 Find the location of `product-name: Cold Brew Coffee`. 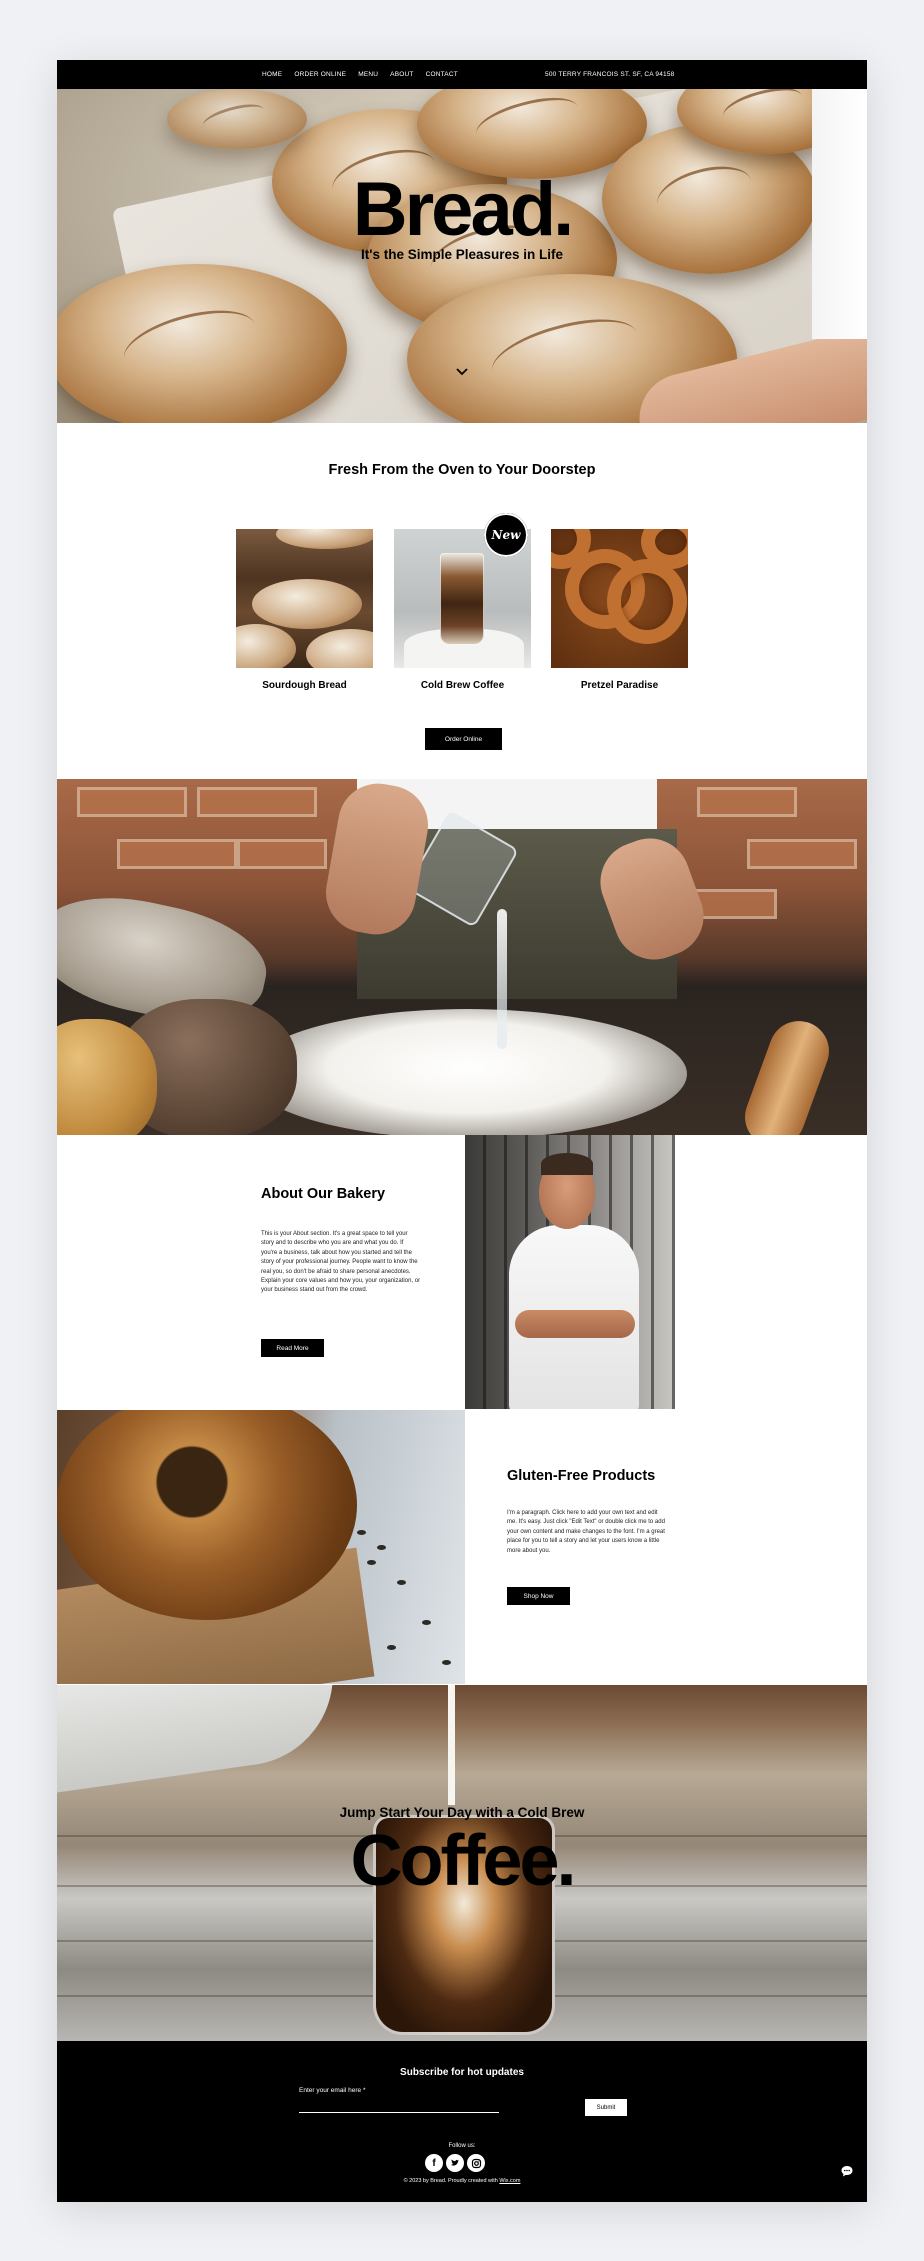

product-name: Cold Brew Coffee is located at coordinates (462, 685).